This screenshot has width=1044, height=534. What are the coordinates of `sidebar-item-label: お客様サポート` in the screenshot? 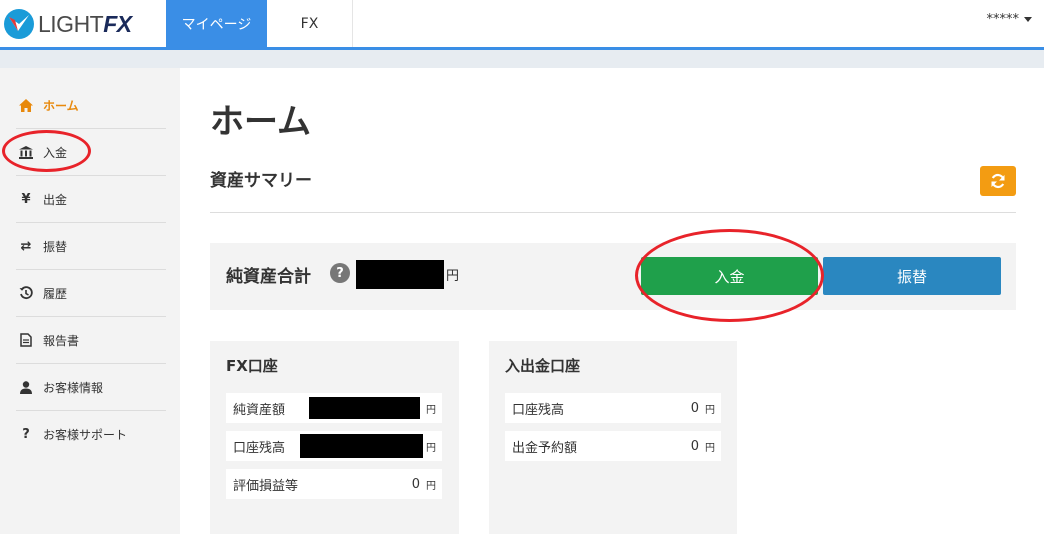 It's located at (85, 435).